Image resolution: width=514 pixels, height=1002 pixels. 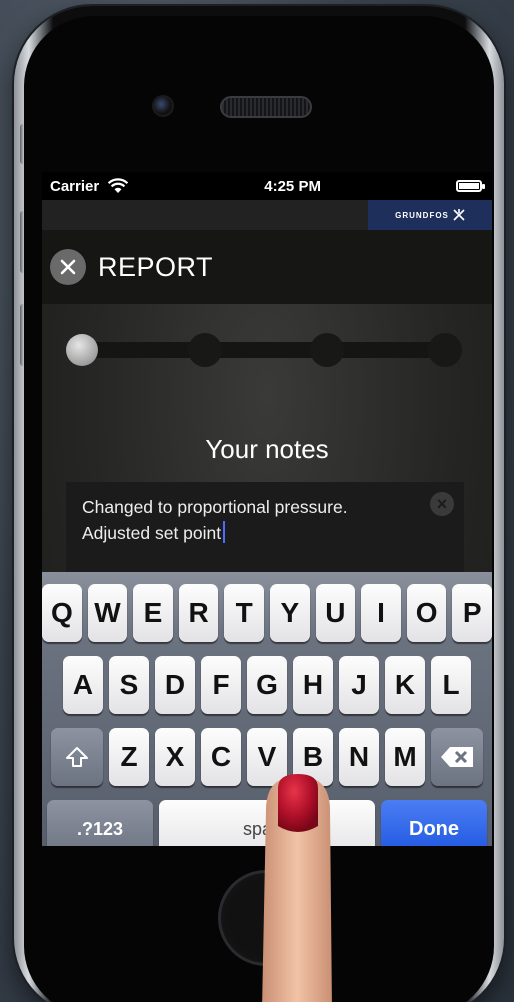 What do you see at coordinates (359, 685) in the screenshot?
I see `key-j: J` at bounding box center [359, 685].